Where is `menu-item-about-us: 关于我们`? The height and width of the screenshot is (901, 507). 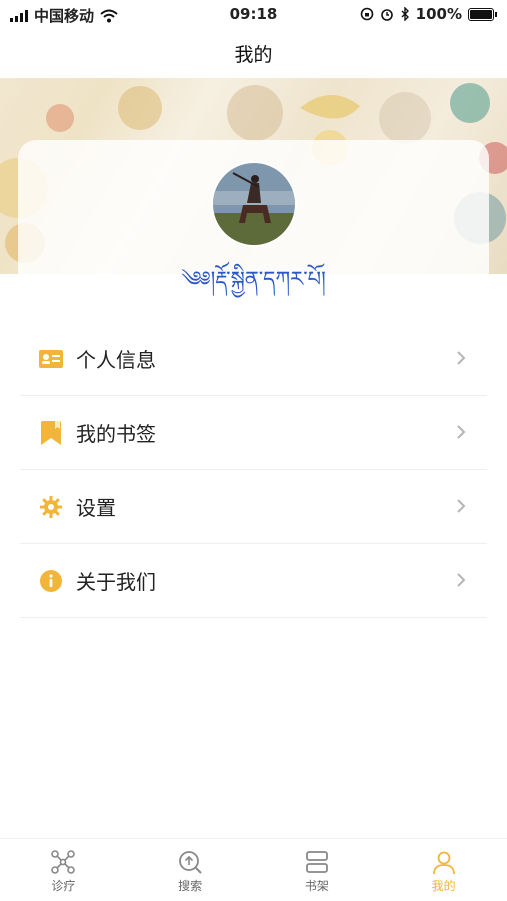 menu-item-about-us: 关于我们 is located at coordinates (253, 581).